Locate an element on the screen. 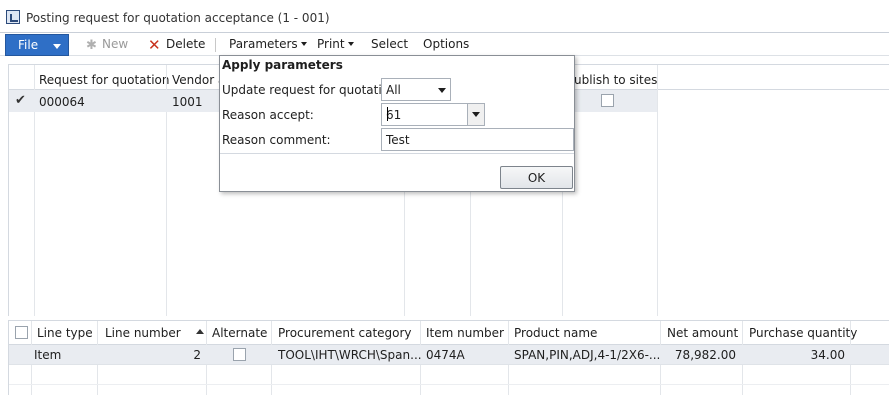 The width and height of the screenshot is (889, 395). select-all-checkbox is located at coordinates (21, 332).